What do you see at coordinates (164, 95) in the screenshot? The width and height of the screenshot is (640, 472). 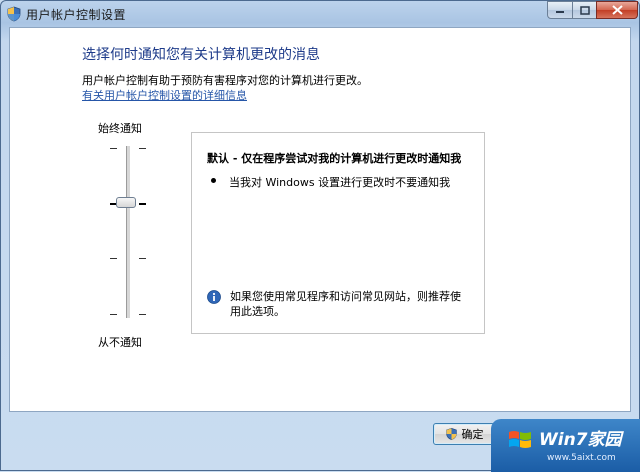 I see `more-info-link: 有关用户帐户控制设置的详细信息` at bounding box center [164, 95].